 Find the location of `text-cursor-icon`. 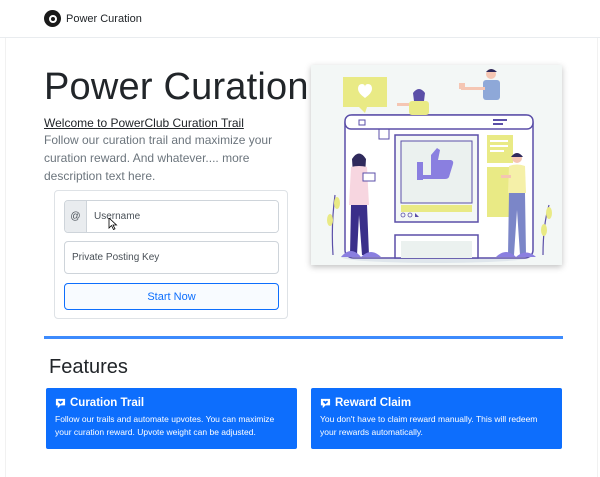

text-cursor-icon is located at coordinates (113, 224).